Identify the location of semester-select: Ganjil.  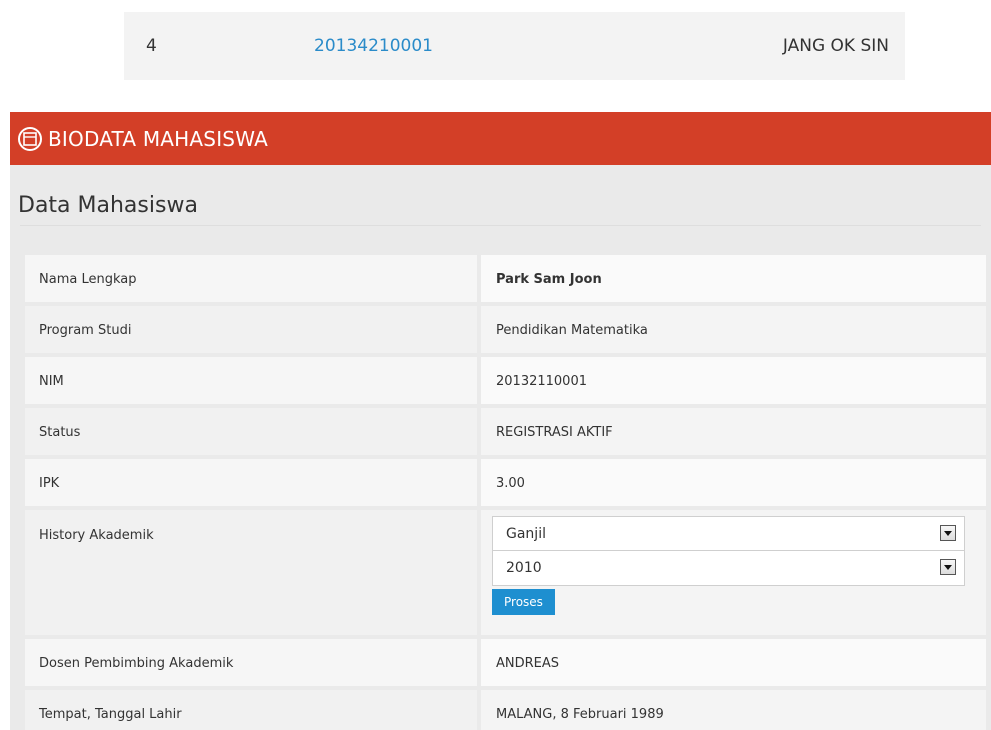
(728, 533).